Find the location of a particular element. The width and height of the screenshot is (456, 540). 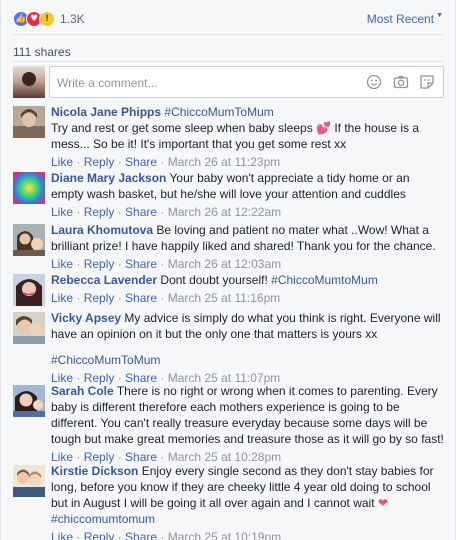

hashtag-link: #ChiccoMumtoMum is located at coordinates (324, 280).